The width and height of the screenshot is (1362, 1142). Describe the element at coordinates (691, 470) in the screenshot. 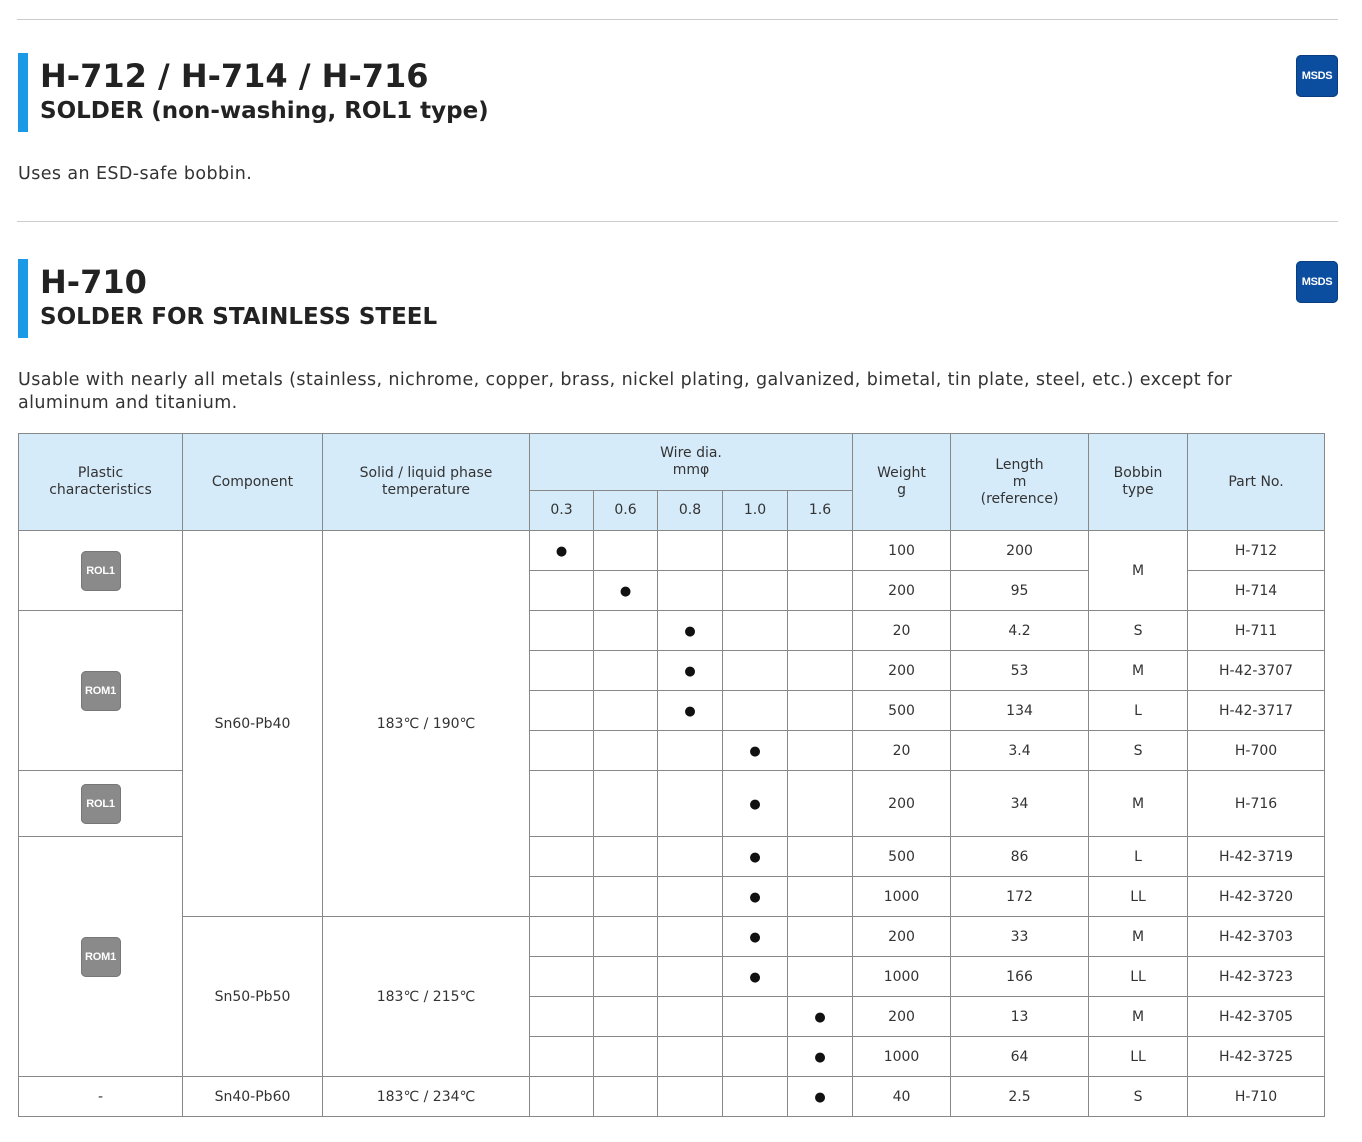

I see `wire-unit: mmφ` at that location.